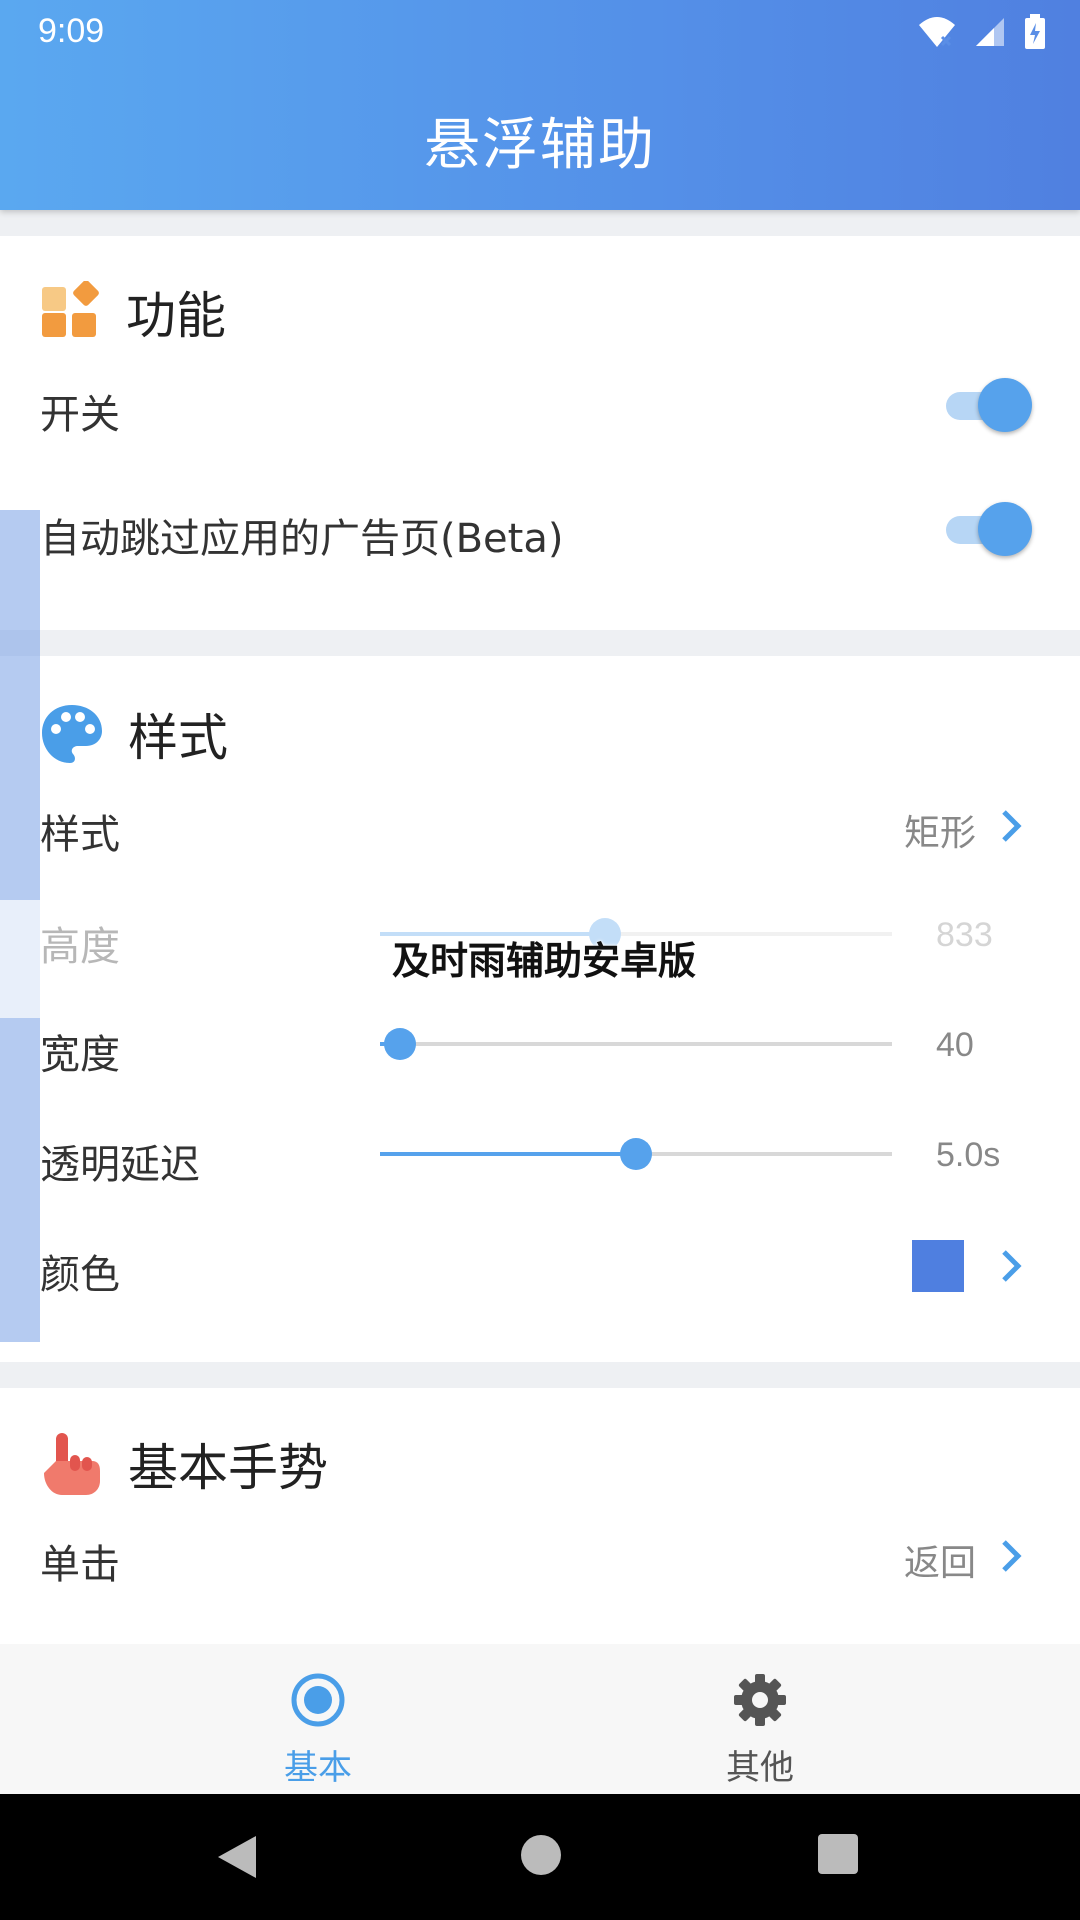  Describe the element at coordinates (80, 1565) in the screenshot. I see `tap-row-label: 单击` at that location.